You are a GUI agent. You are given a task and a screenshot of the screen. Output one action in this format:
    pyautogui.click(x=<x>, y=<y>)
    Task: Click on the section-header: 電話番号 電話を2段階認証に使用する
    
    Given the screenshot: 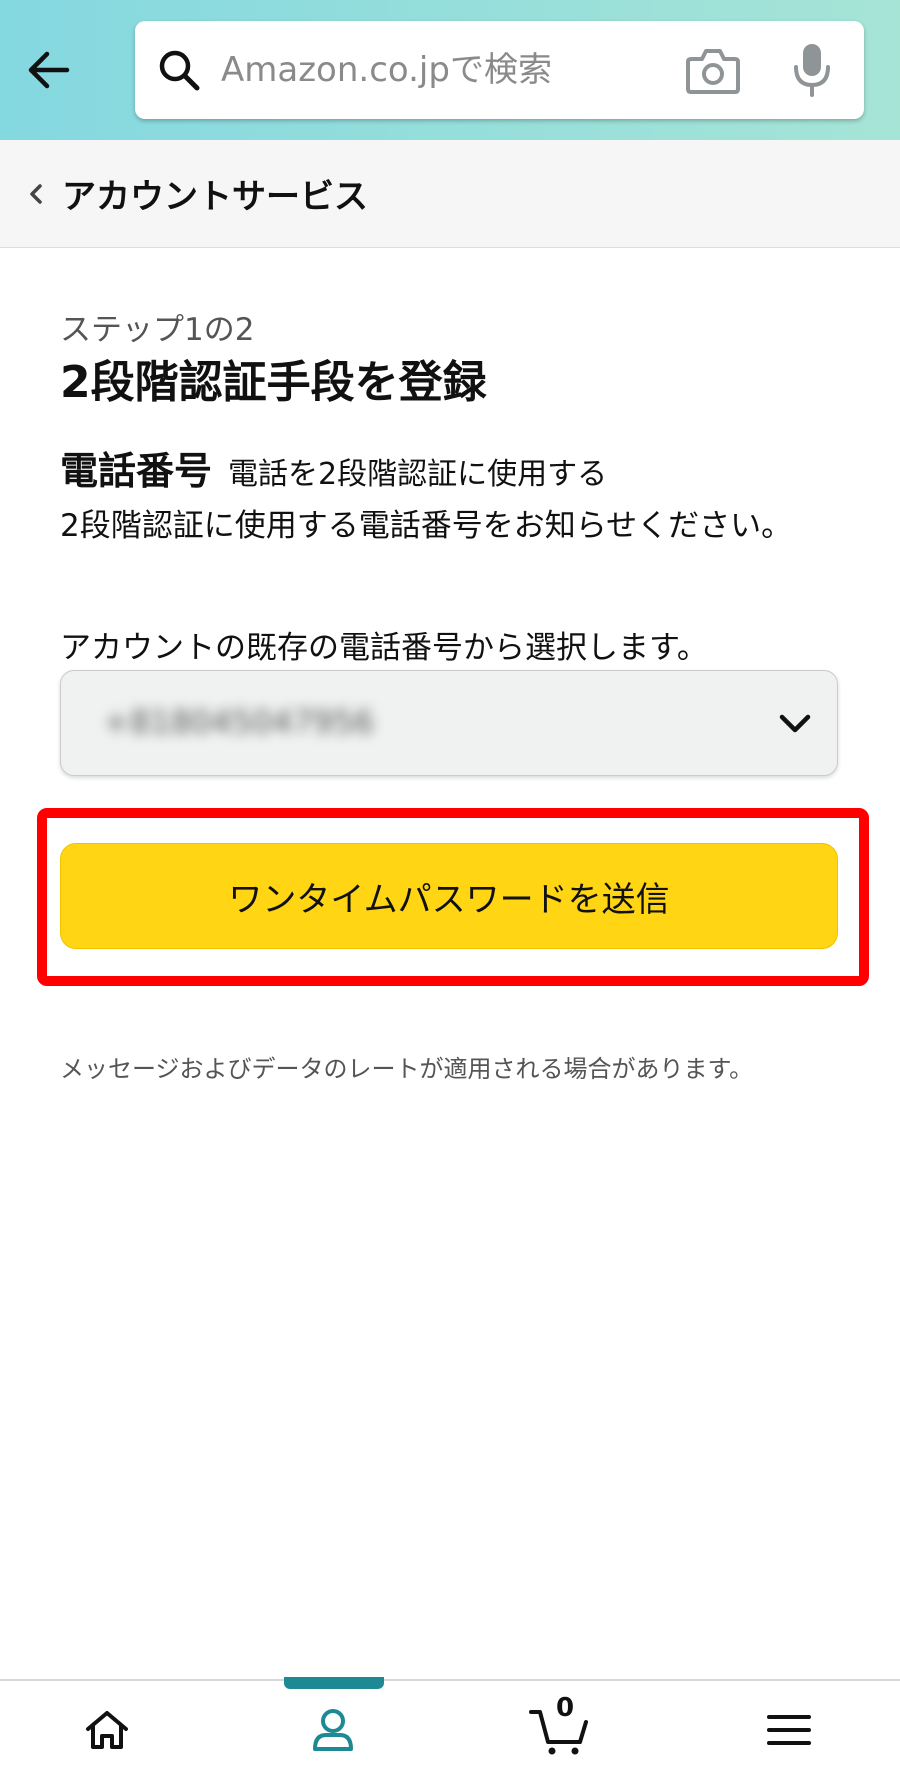 What is the action you would take?
    pyautogui.click(x=333, y=467)
    